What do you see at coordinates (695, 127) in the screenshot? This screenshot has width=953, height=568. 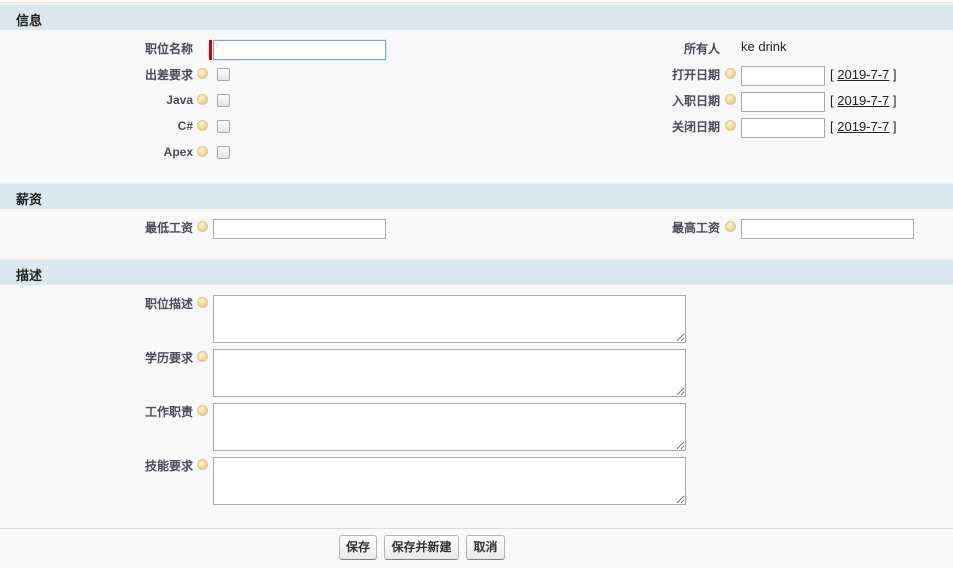 I see `close-date-label: 关闭日期` at bounding box center [695, 127].